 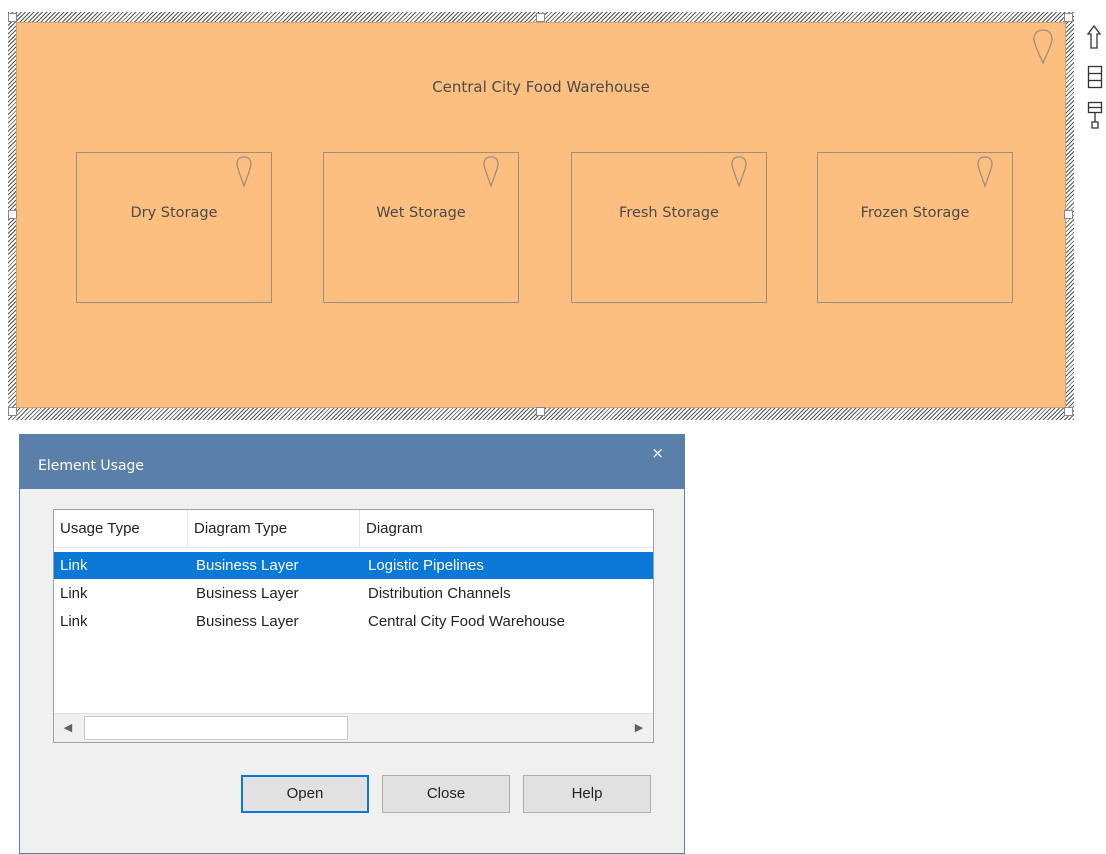 I want to click on location-label: Dry Storage, so click(x=174, y=213).